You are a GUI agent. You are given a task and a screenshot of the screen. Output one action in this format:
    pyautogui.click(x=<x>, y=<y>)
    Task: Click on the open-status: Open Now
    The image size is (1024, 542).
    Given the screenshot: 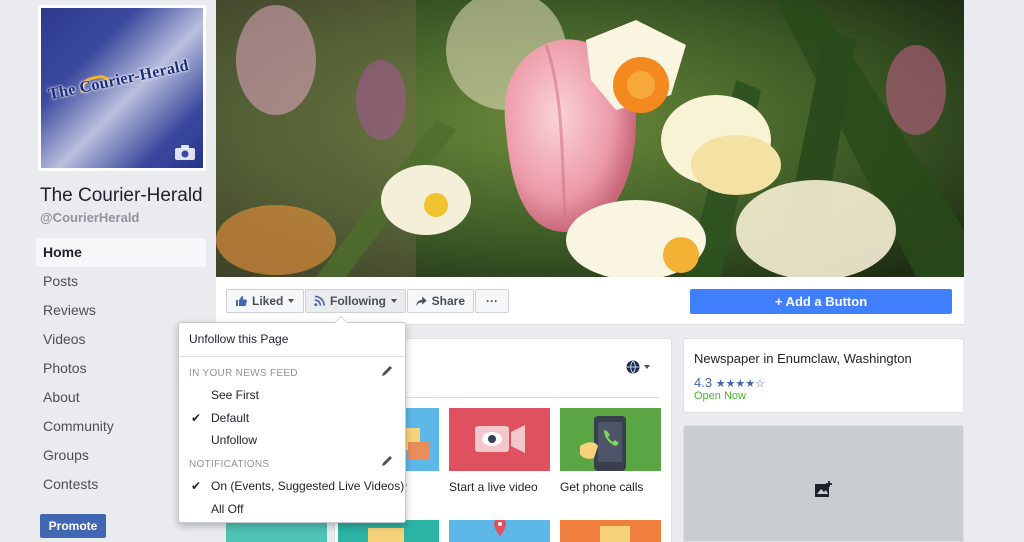 What is the action you would take?
    pyautogui.click(x=720, y=396)
    